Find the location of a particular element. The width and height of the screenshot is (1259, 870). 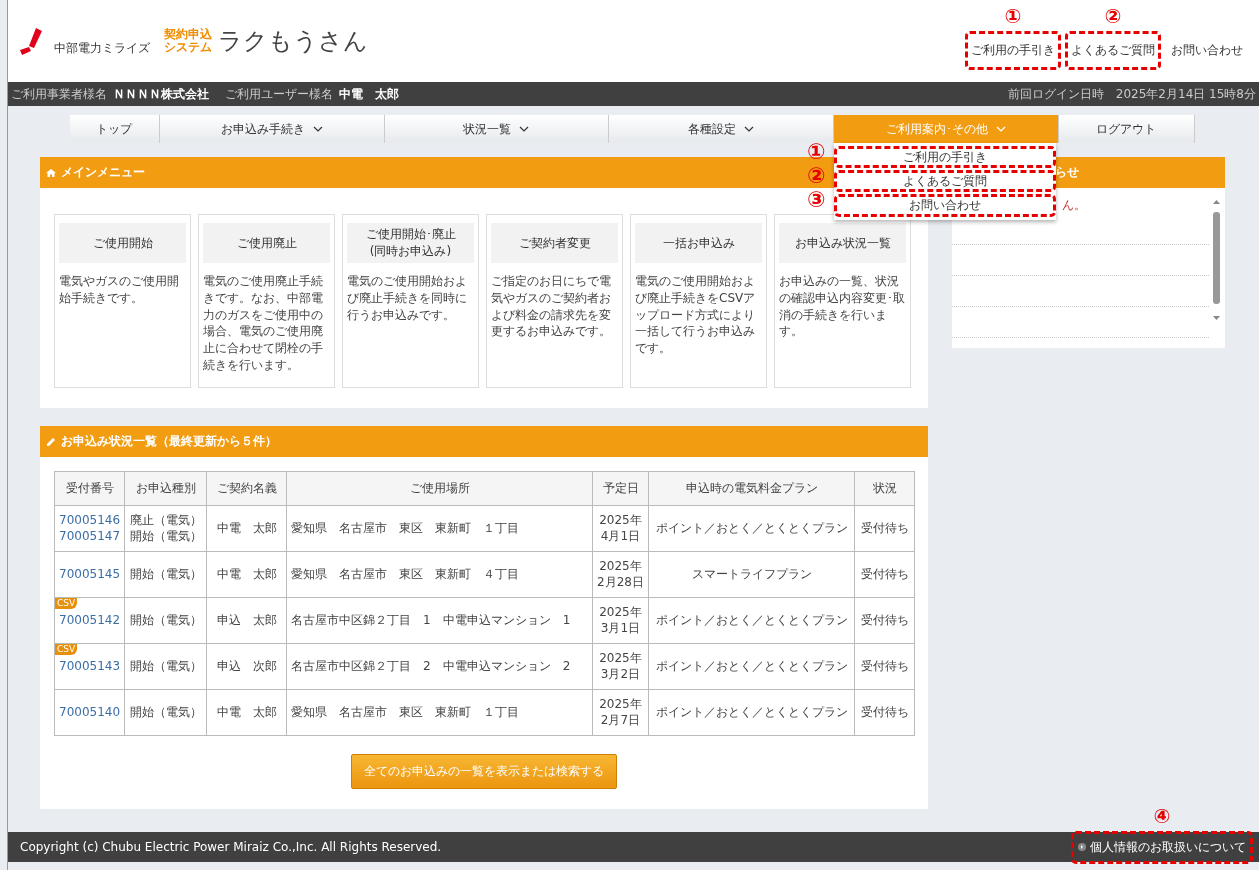

table-cell: 2025年 4月1日 is located at coordinates (620, 528).